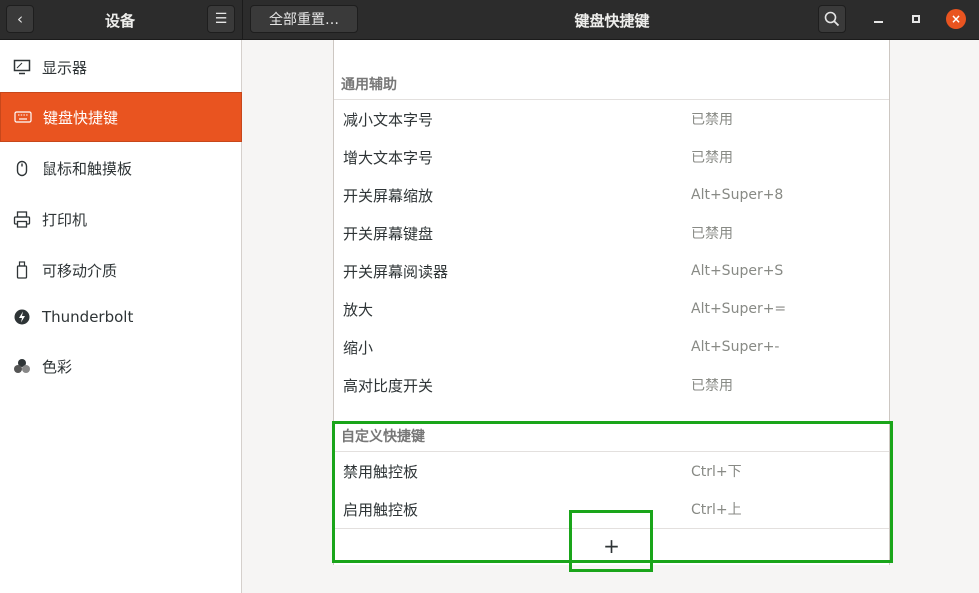  I want to click on shortcut-row: 减小文本字号 已禁用, so click(611, 119).